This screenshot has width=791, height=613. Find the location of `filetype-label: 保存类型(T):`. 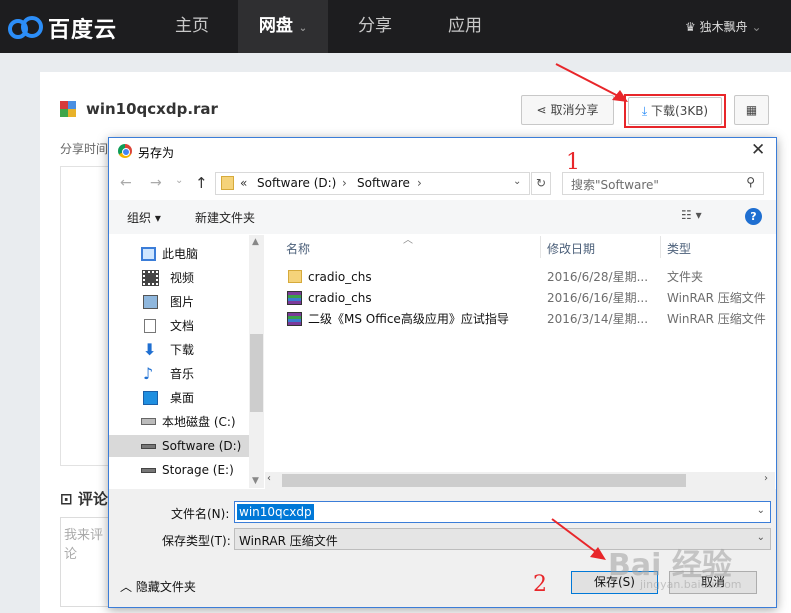

filetype-label: 保存类型(T): is located at coordinates (196, 541).